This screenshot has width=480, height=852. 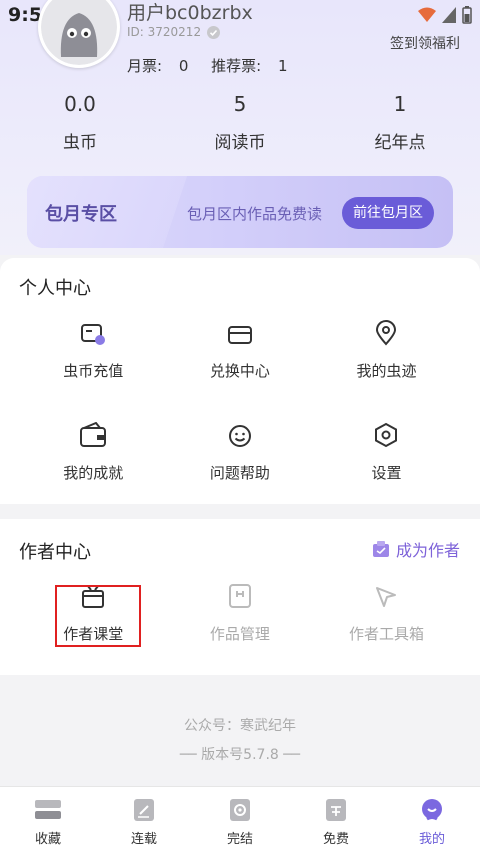 What do you see at coordinates (388, 213) in the screenshot?
I see `go-monthly-button: 前往包月区` at bounding box center [388, 213].